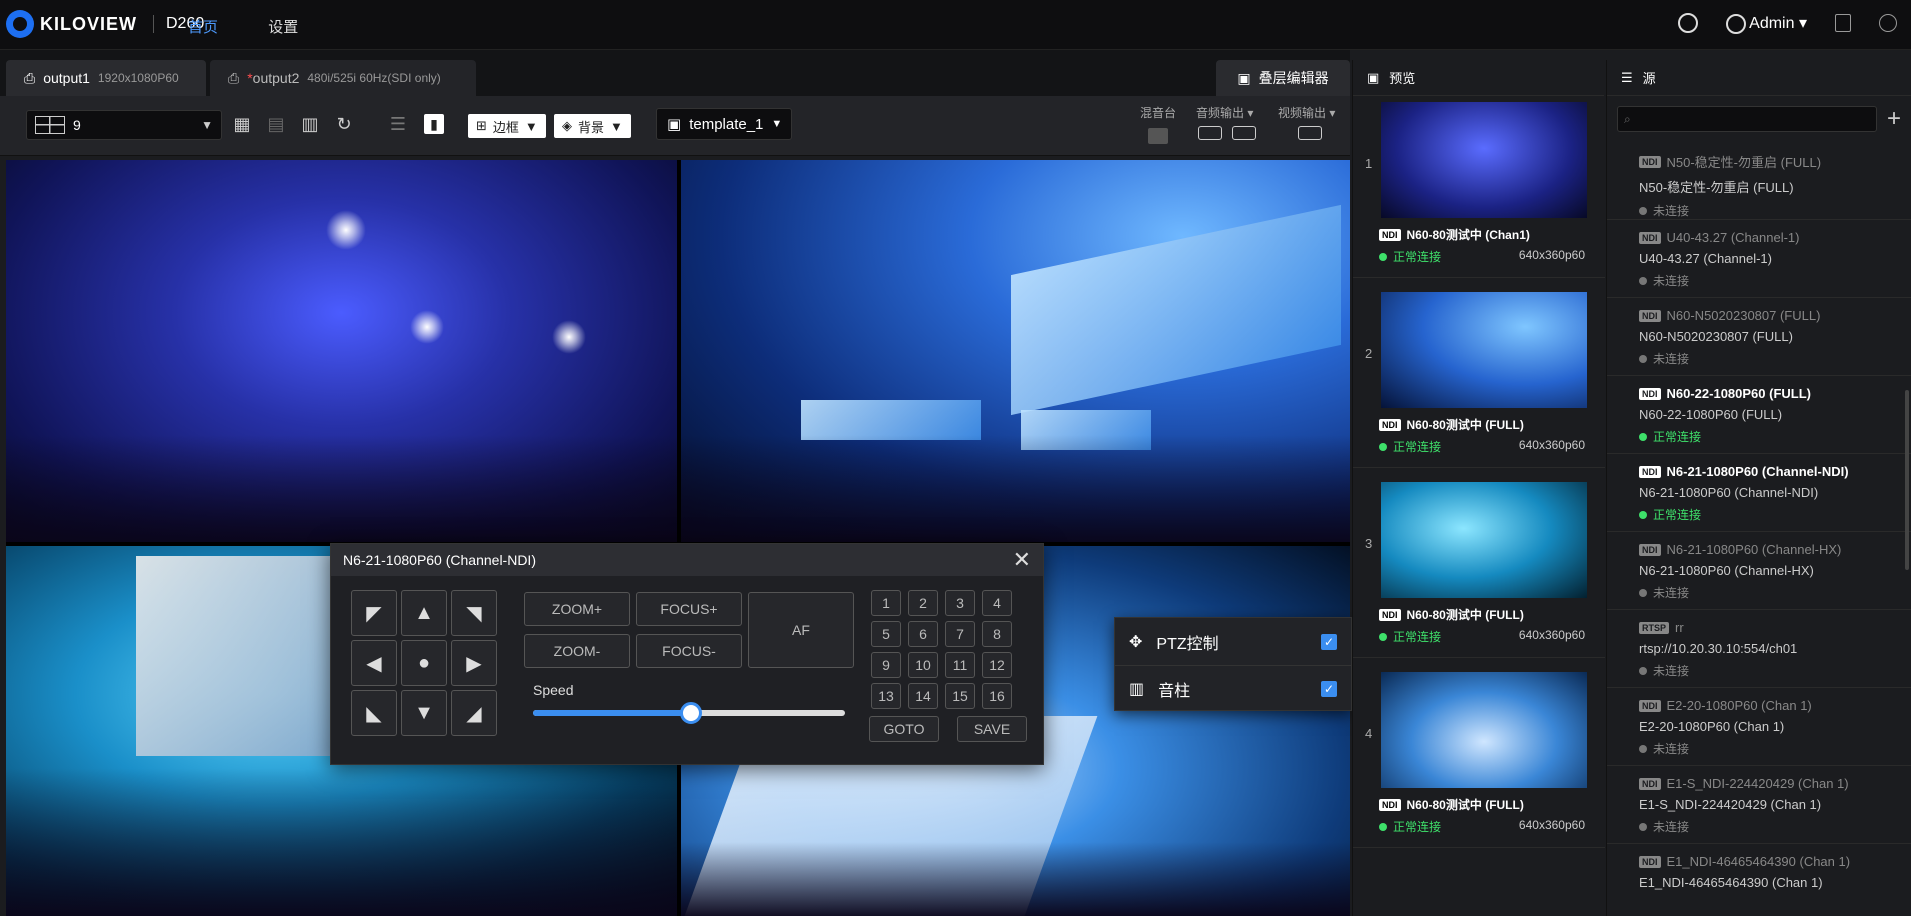  I want to click on border-dropdown: ⊞ 边框 ▼, so click(507, 126).